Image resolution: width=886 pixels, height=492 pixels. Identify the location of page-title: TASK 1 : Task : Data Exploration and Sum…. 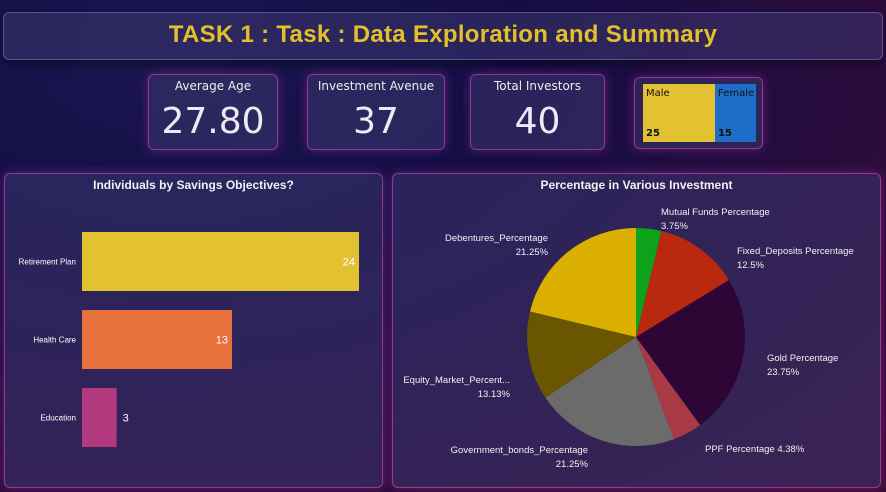
(443, 34).